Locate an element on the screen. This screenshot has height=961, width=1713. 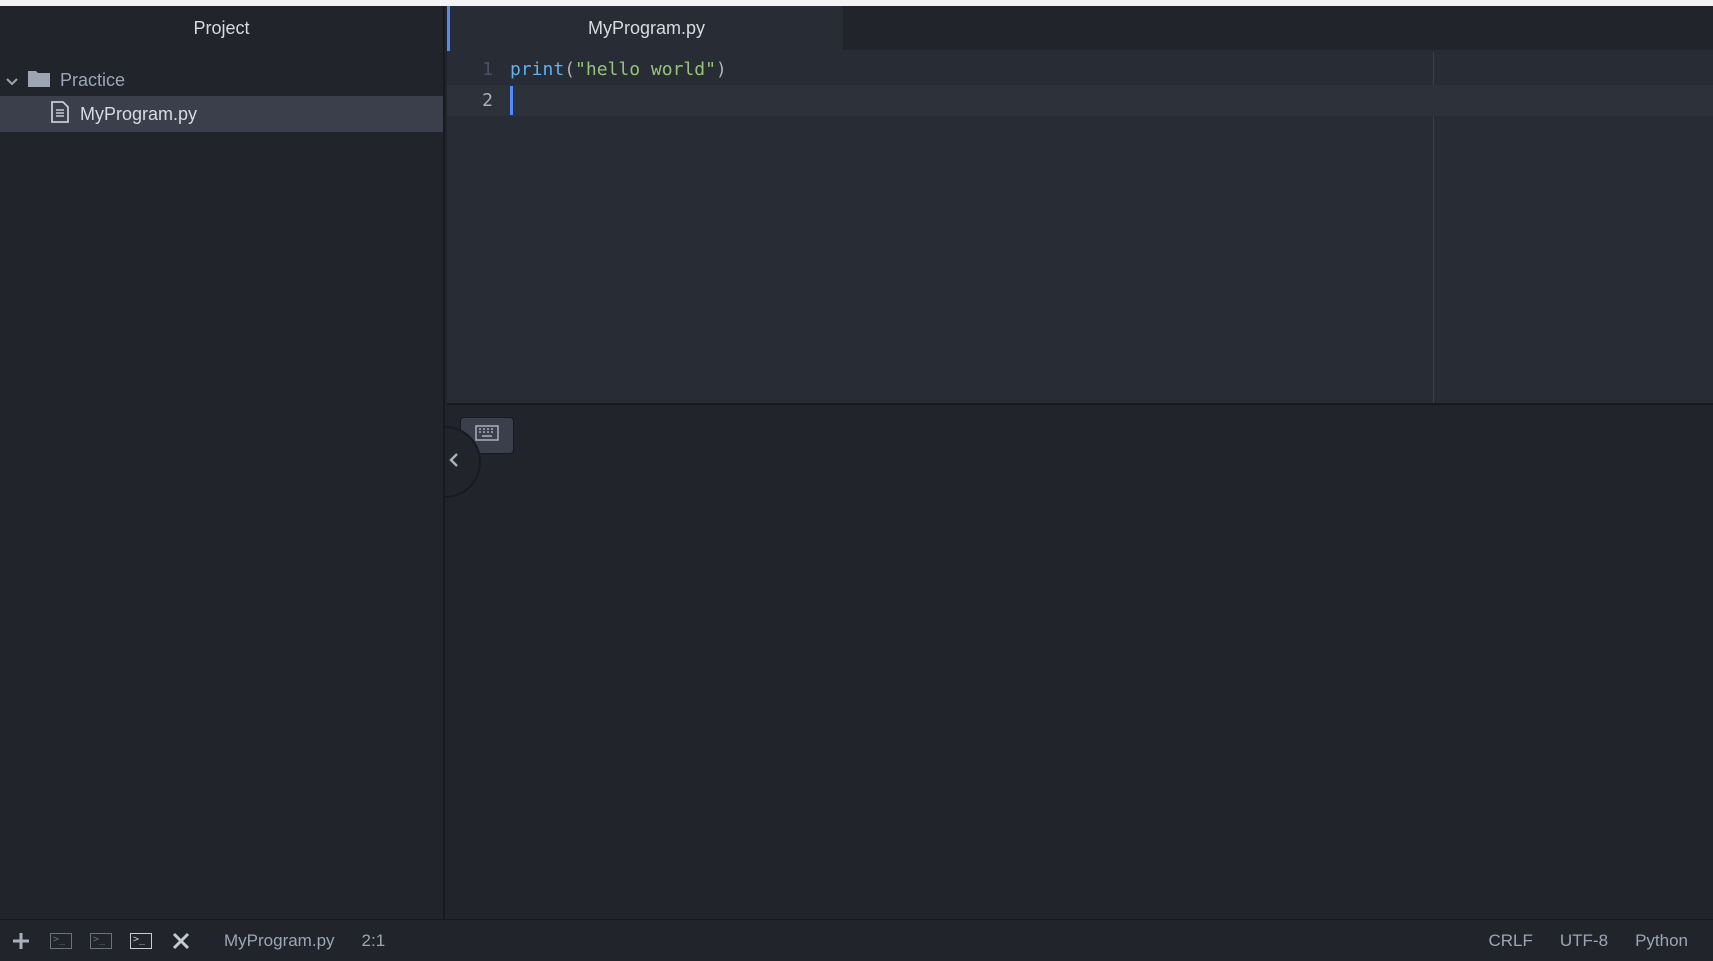
file-encoding: UTF-8 is located at coordinates (1584, 941).